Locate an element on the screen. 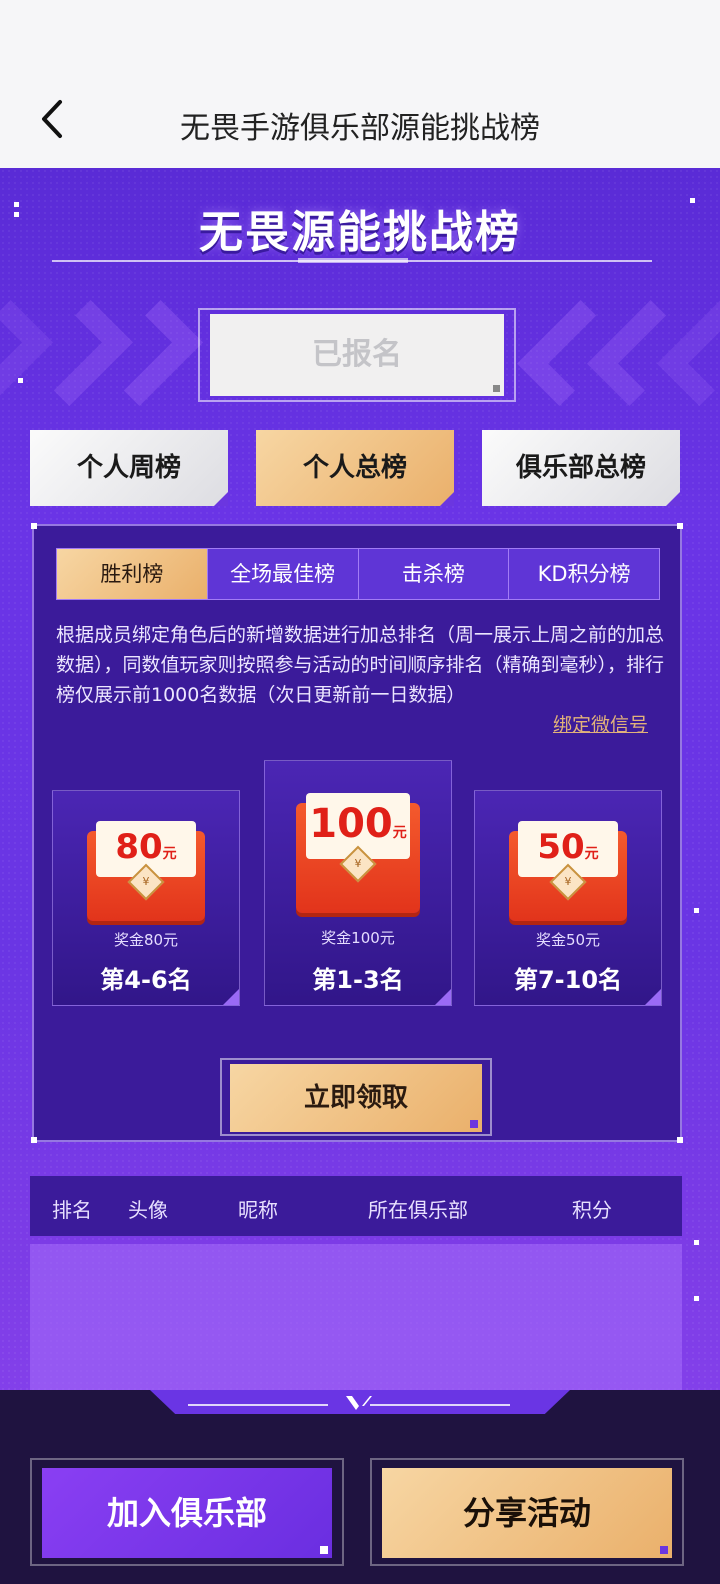 This screenshot has height=1584, width=720. tab-personal-total: 个人总榜 is located at coordinates (355, 468).